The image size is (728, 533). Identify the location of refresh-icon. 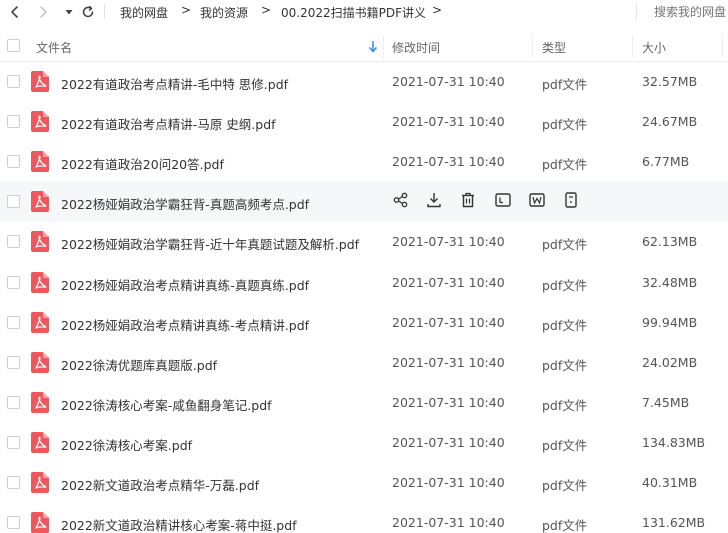
(88, 11).